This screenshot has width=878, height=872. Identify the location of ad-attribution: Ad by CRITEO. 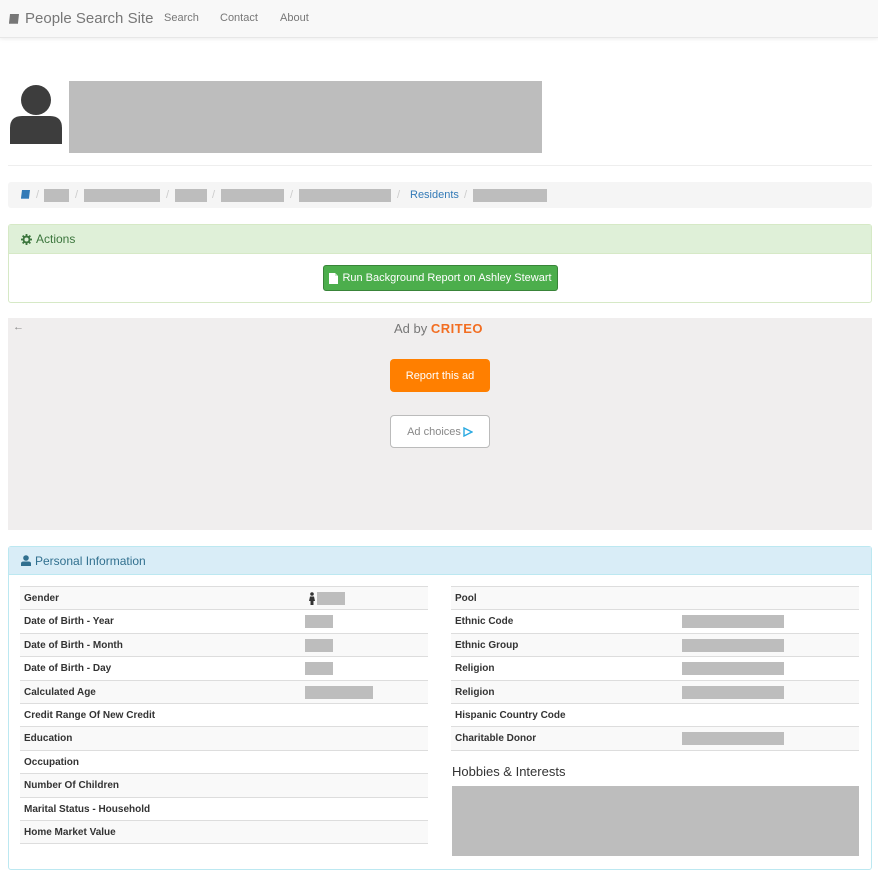
(438, 328).